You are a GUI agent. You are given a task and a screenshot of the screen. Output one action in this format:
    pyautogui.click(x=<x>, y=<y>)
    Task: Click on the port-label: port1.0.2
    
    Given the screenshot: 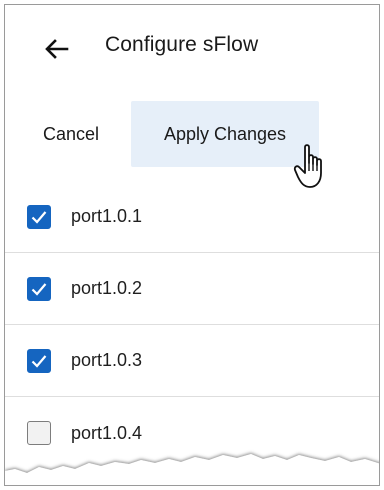 What is the action you would take?
    pyautogui.click(x=107, y=288)
    